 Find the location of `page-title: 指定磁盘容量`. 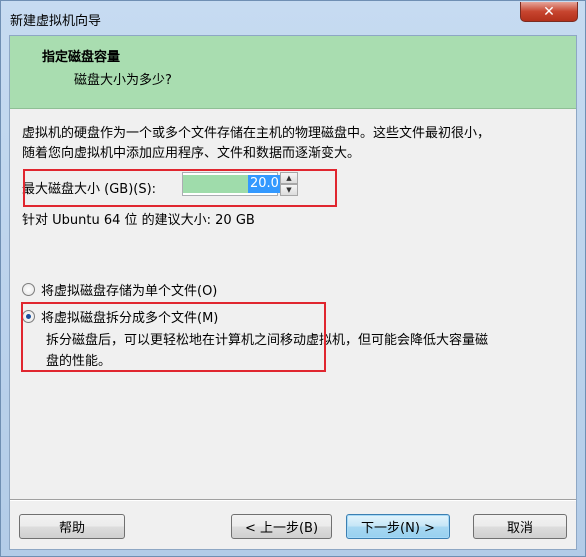

page-title: 指定磁盘容量 is located at coordinates (81, 57).